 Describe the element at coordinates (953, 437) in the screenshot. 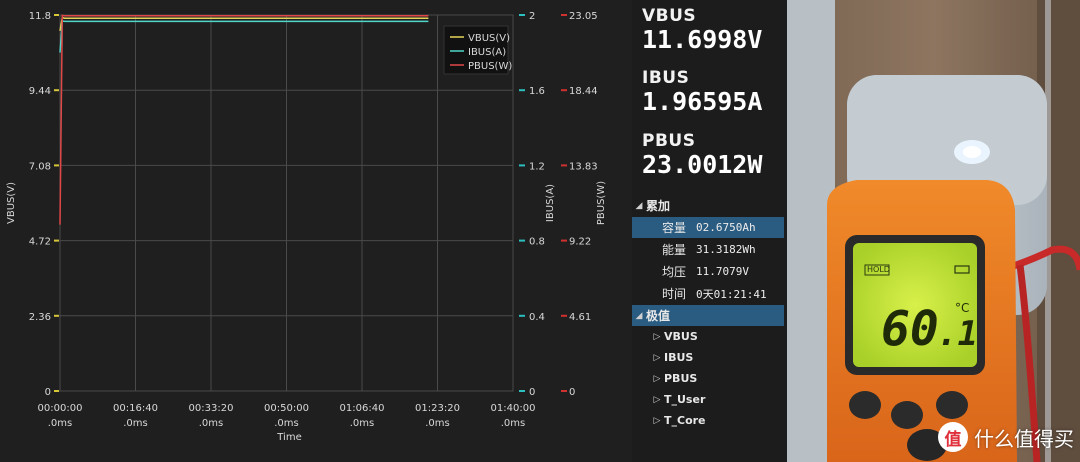

I see `watermark-badge: 值` at that location.